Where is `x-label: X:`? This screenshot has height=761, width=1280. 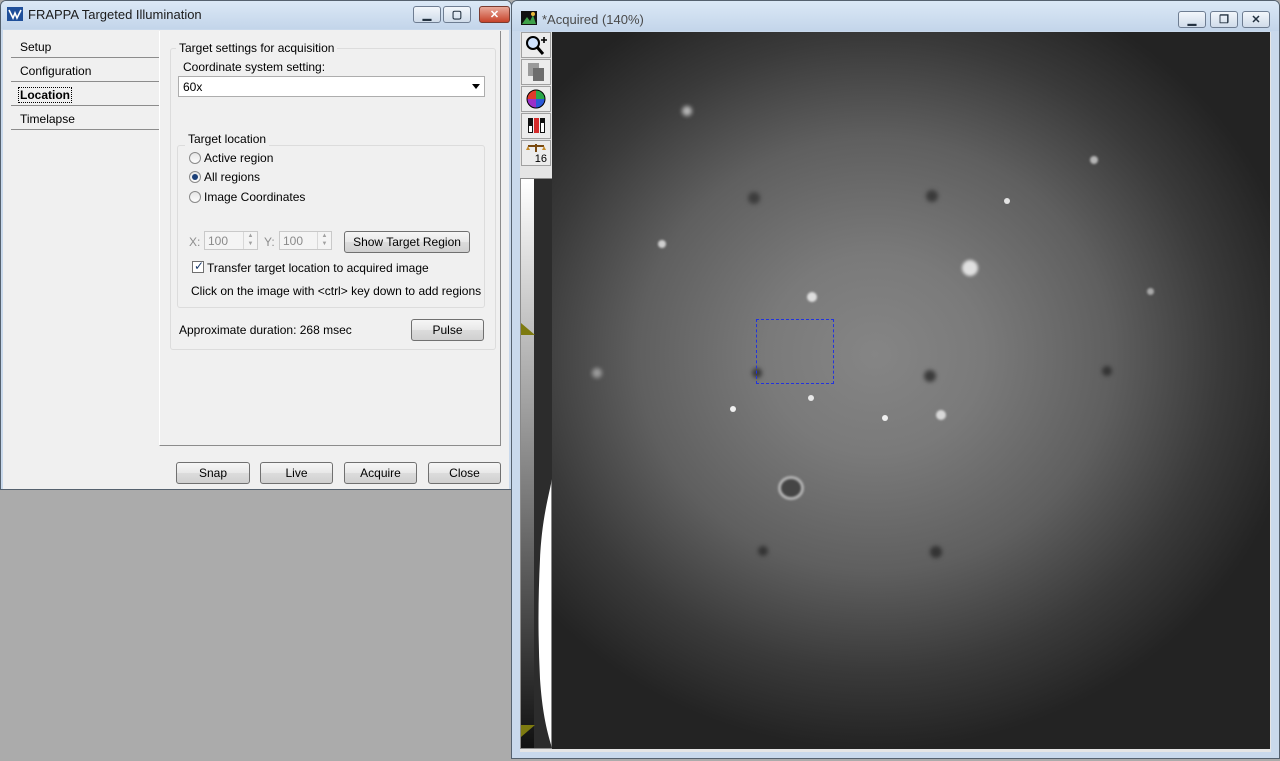
x-label: X: is located at coordinates (195, 242).